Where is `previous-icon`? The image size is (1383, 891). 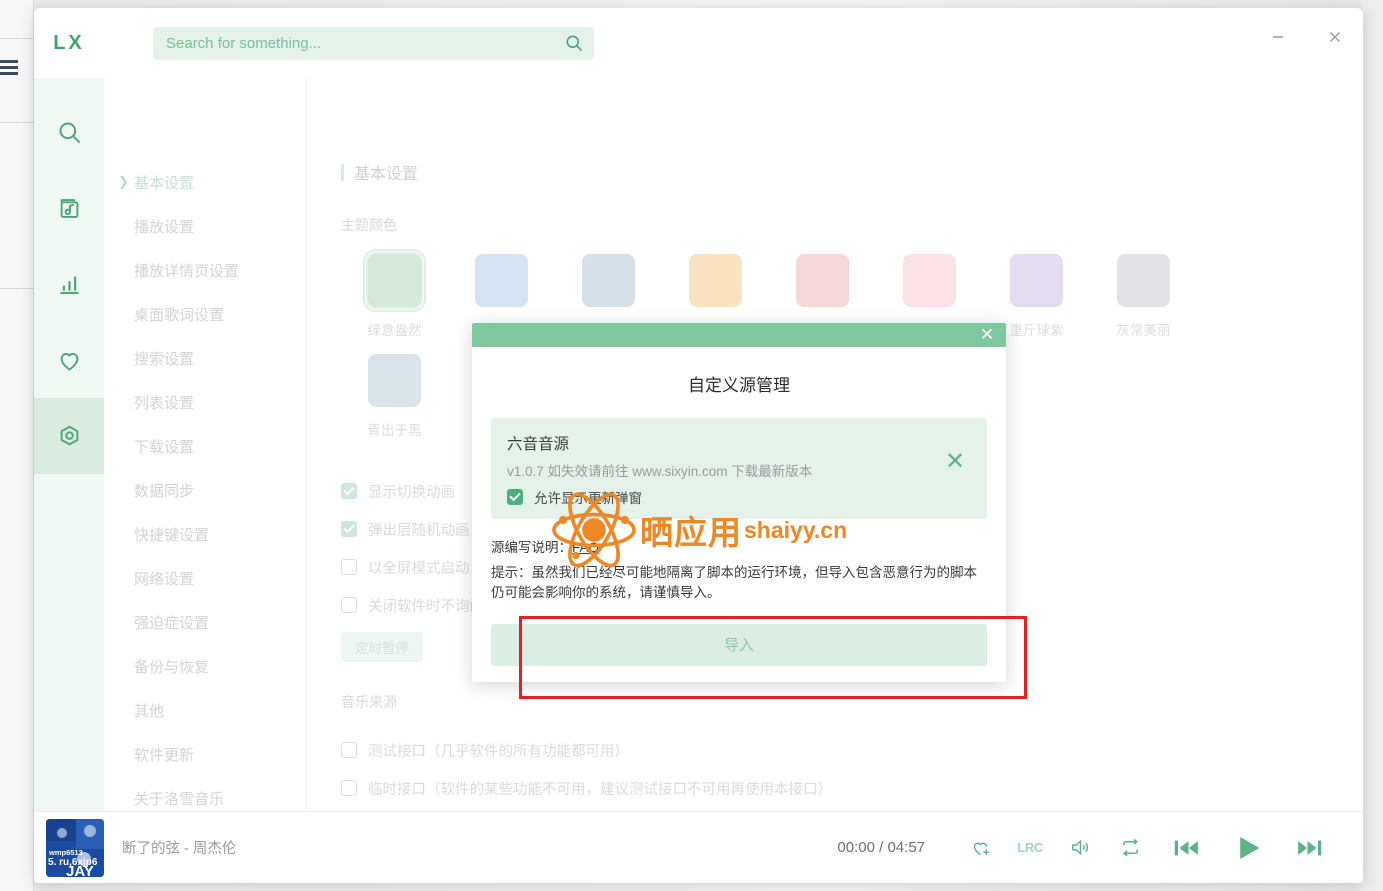 previous-icon is located at coordinates (1186, 848).